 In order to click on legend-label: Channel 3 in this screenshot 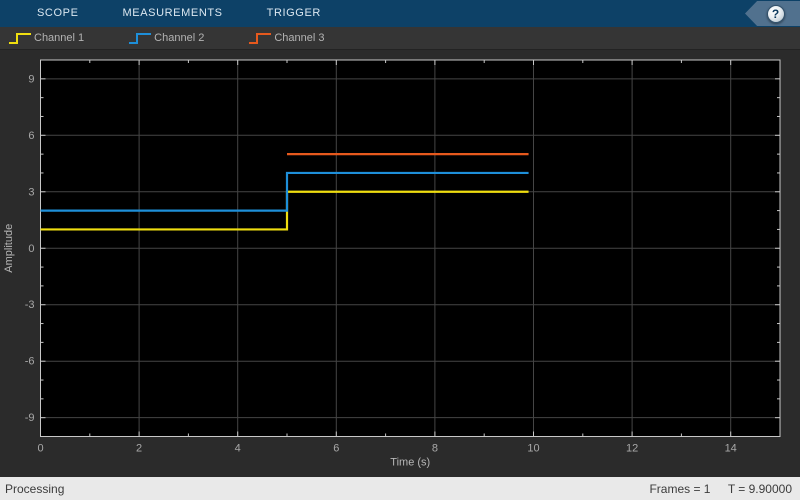, I will do `click(299, 38)`.